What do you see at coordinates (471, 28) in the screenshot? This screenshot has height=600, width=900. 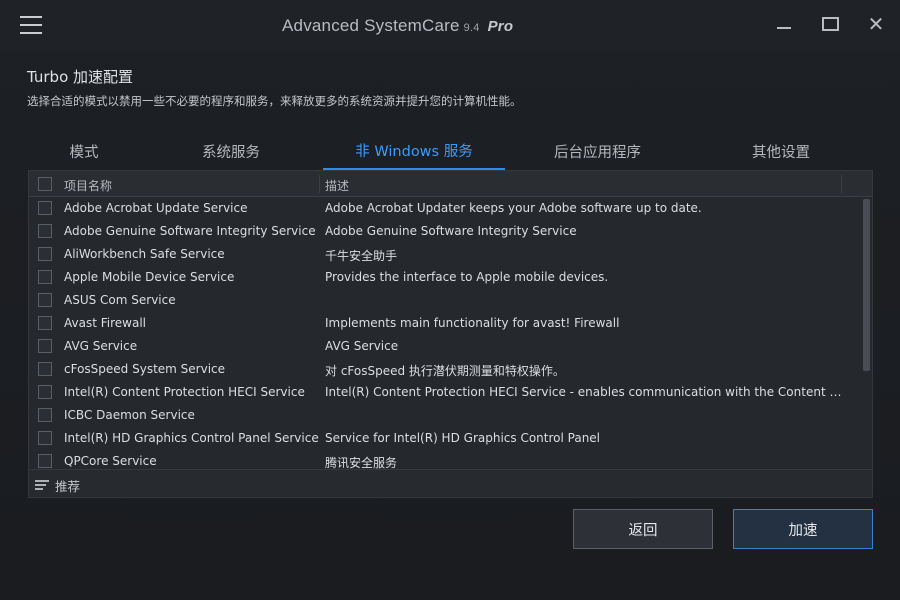 I see `app-version: 9.4` at bounding box center [471, 28].